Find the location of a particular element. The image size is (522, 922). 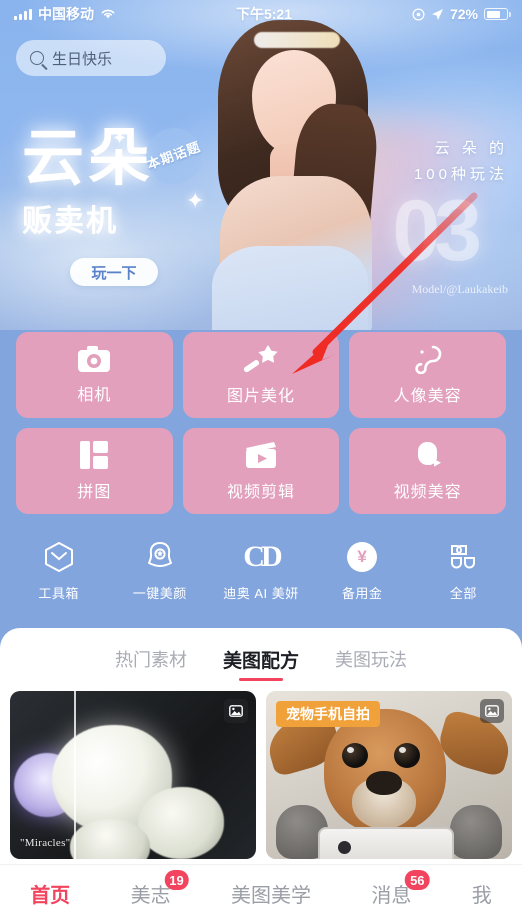

tab-bar: 热门素材 美图配方 美图玩法 is located at coordinates (261, 659).